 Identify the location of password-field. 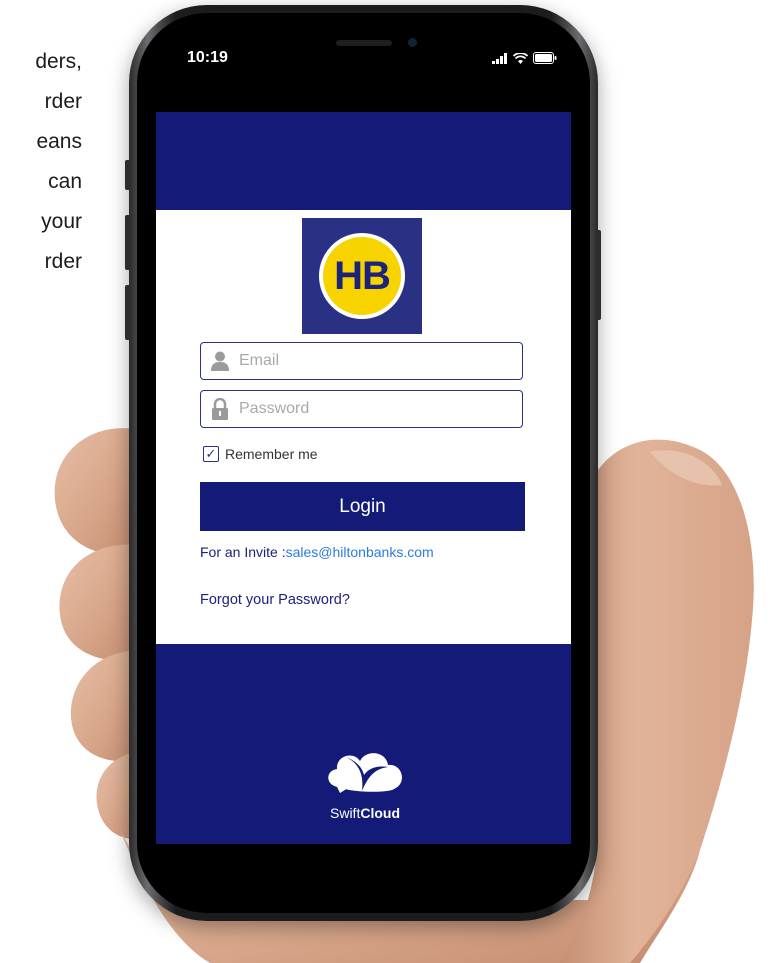
(361, 409).